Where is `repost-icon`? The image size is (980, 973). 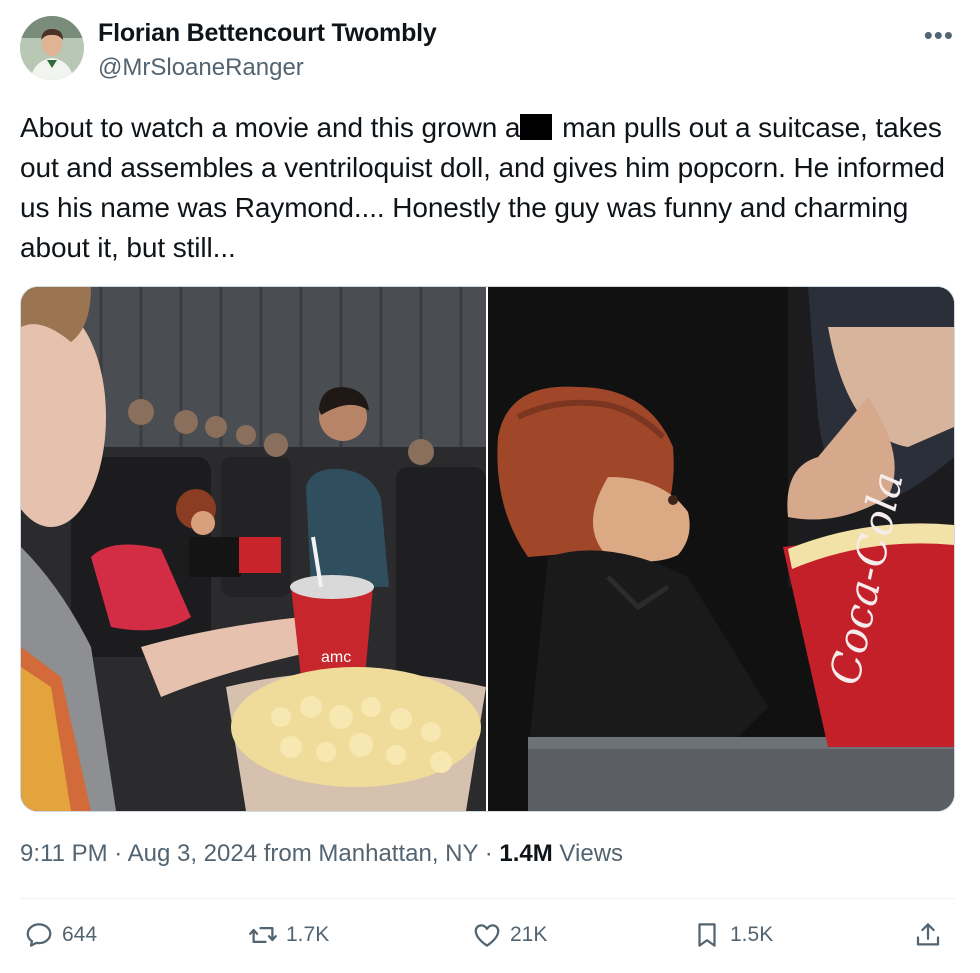 repost-icon is located at coordinates (263, 935).